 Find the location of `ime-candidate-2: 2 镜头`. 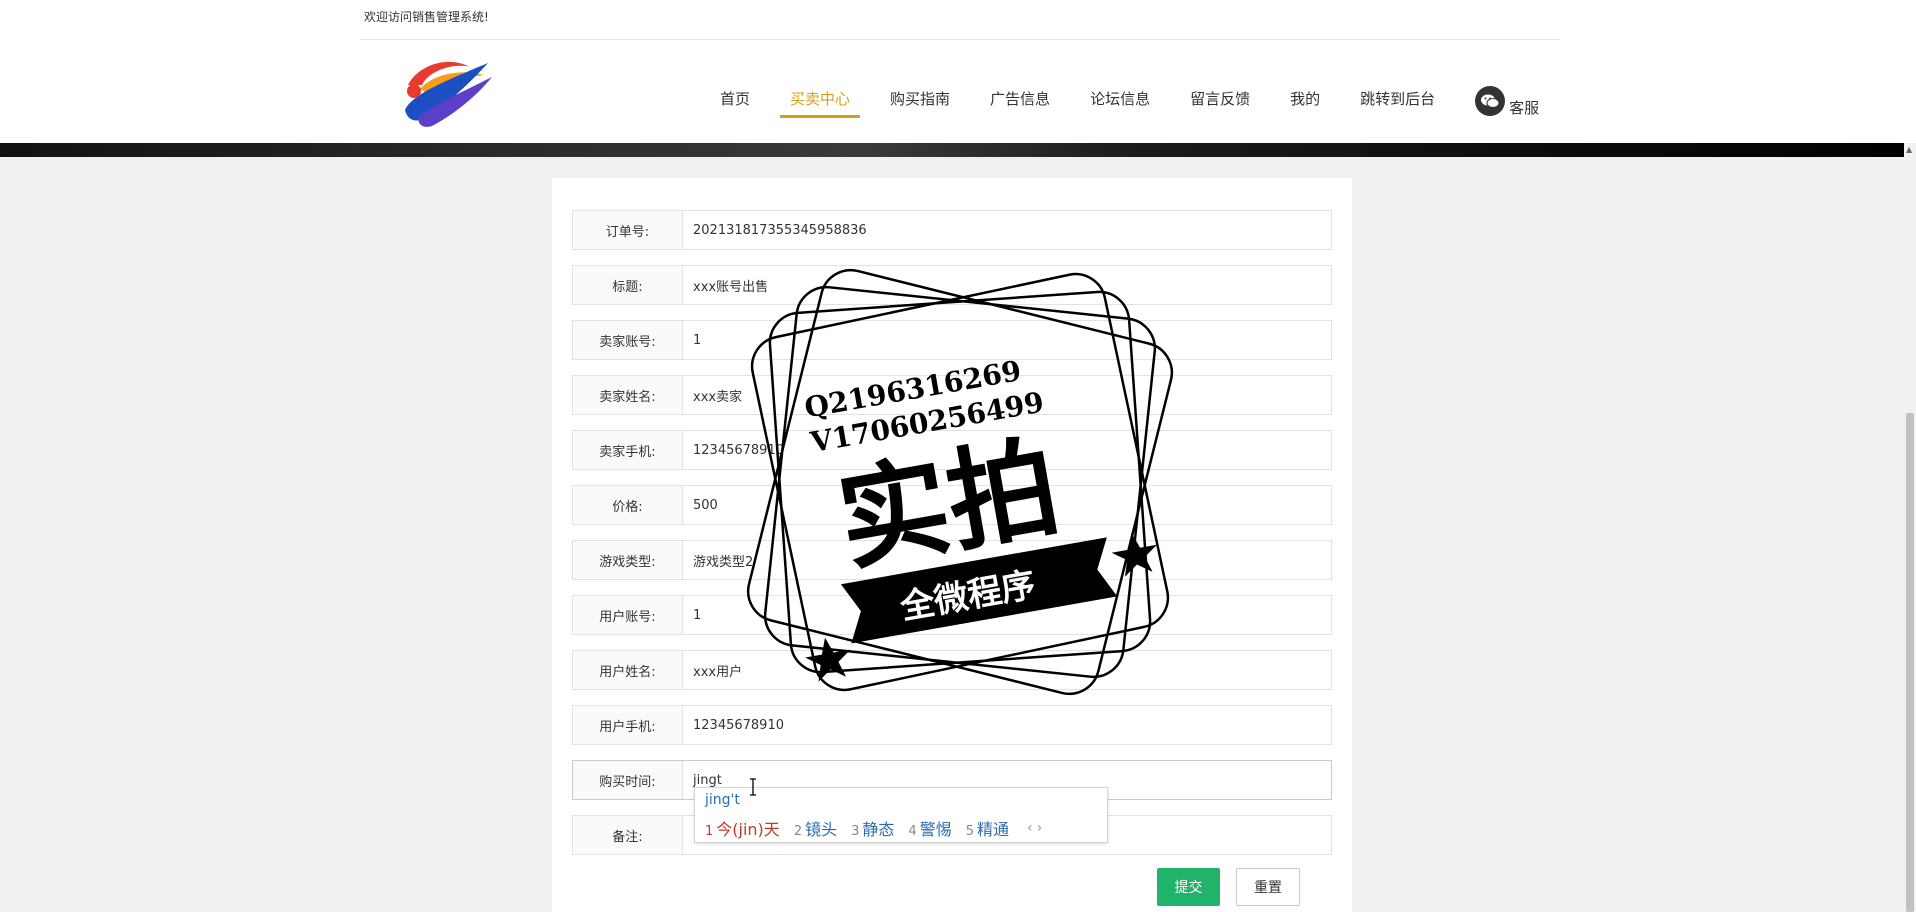

ime-candidate-2: 2 镜头 is located at coordinates (815, 828).